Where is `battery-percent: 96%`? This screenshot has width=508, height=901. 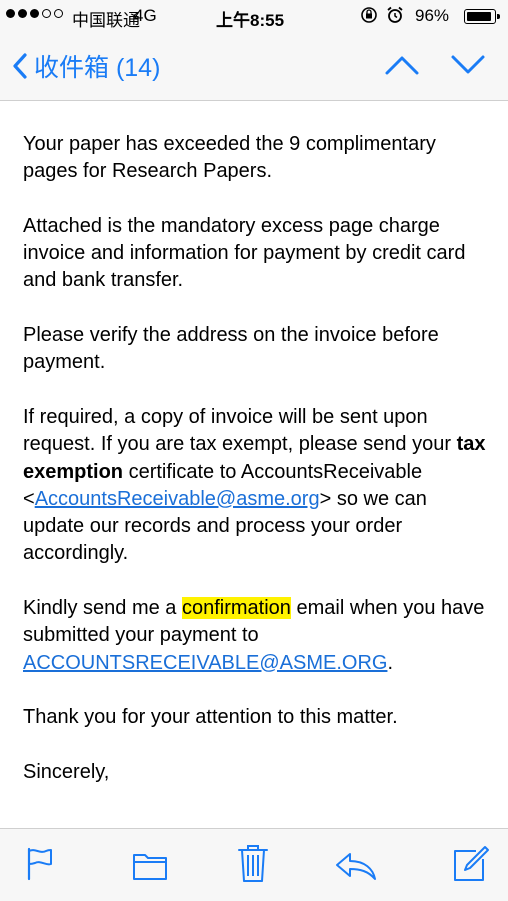 battery-percent: 96% is located at coordinates (432, 15).